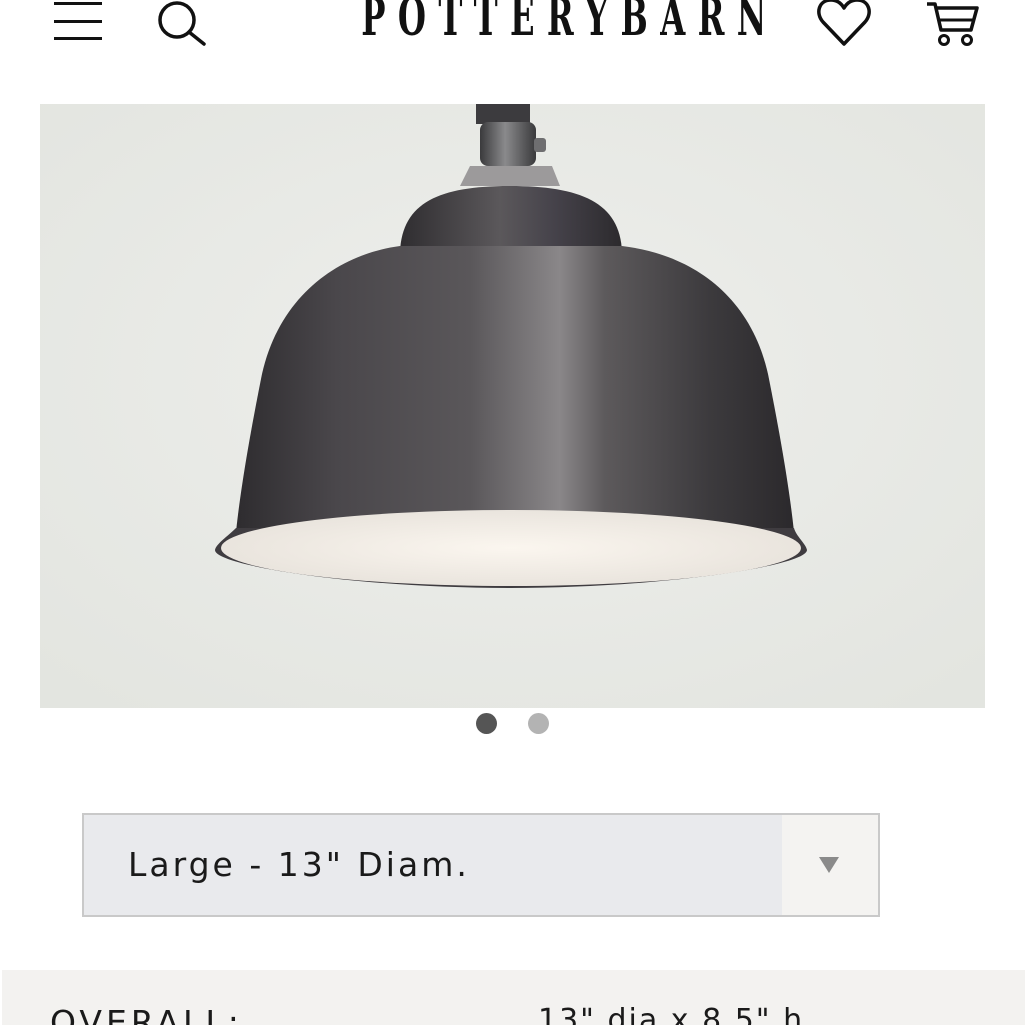 The image size is (1025, 1025). What do you see at coordinates (299, 864) in the screenshot?
I see `size-select-value: Large - 13" Diam.` at bounding box center [299, 864].